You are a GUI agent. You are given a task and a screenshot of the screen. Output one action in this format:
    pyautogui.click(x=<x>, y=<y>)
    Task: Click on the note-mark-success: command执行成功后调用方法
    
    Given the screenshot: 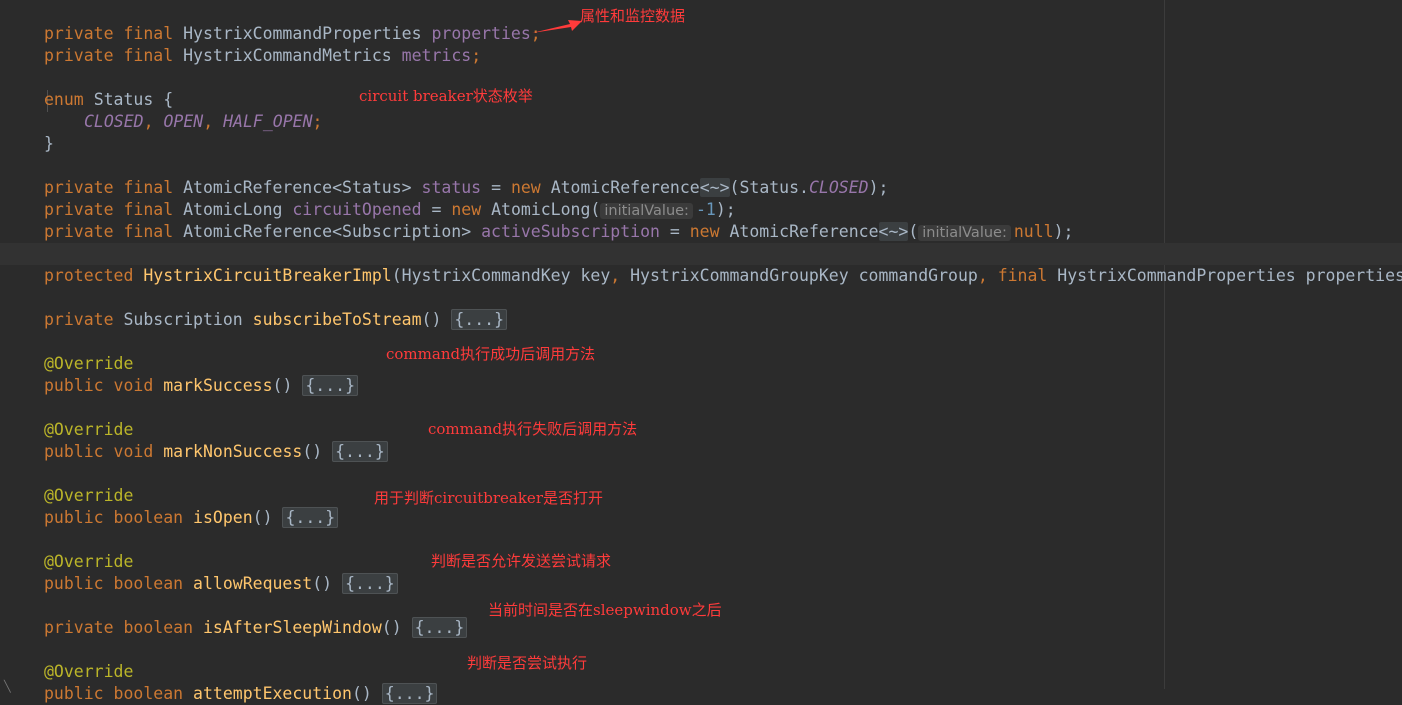 What is the action you would take?
    pyautogui.click(x=491, y=354)
    